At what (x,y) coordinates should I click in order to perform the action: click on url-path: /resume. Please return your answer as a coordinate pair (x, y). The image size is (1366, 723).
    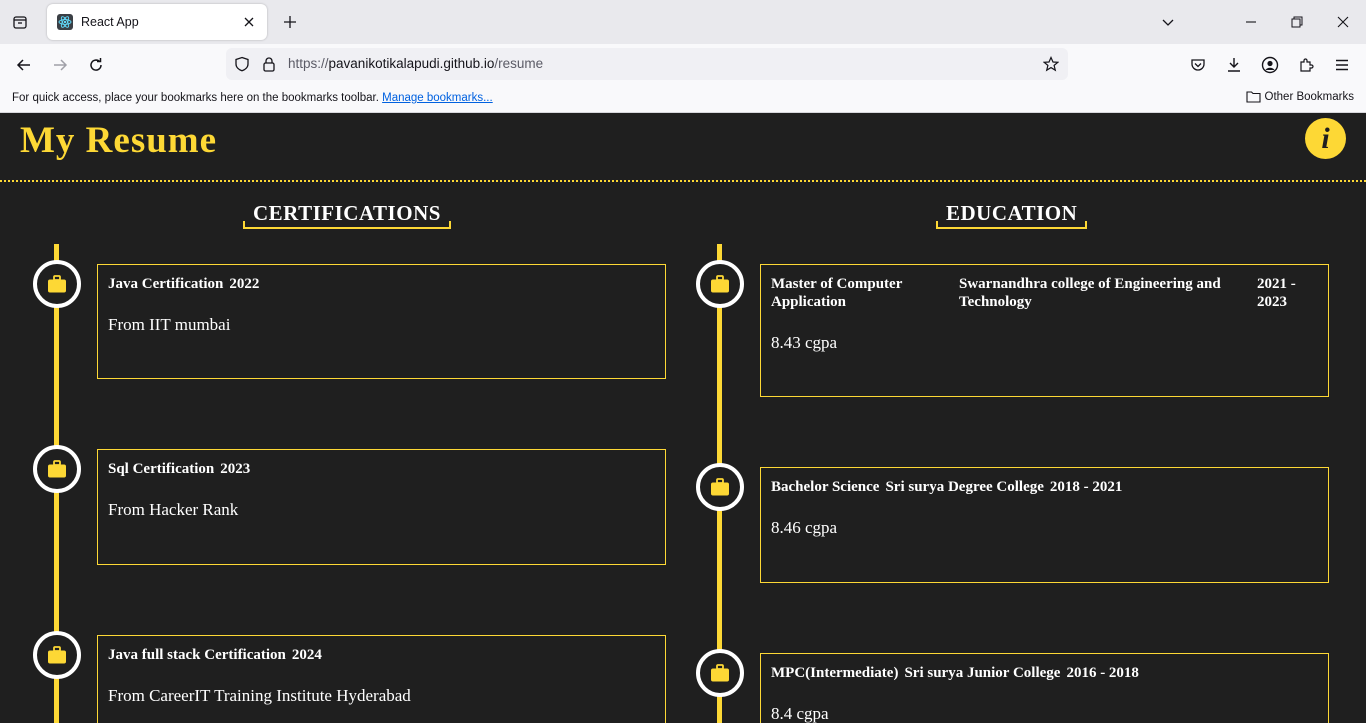
    Looking at the image, I should click on (519, 63).